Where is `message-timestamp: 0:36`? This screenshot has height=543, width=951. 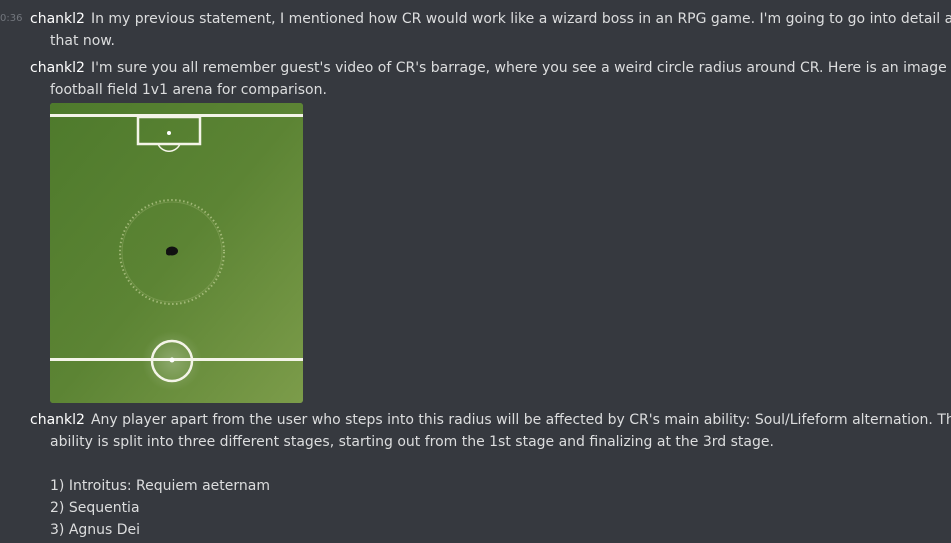
message-timestamp: 0:36 is located at coordinates (11, 19).